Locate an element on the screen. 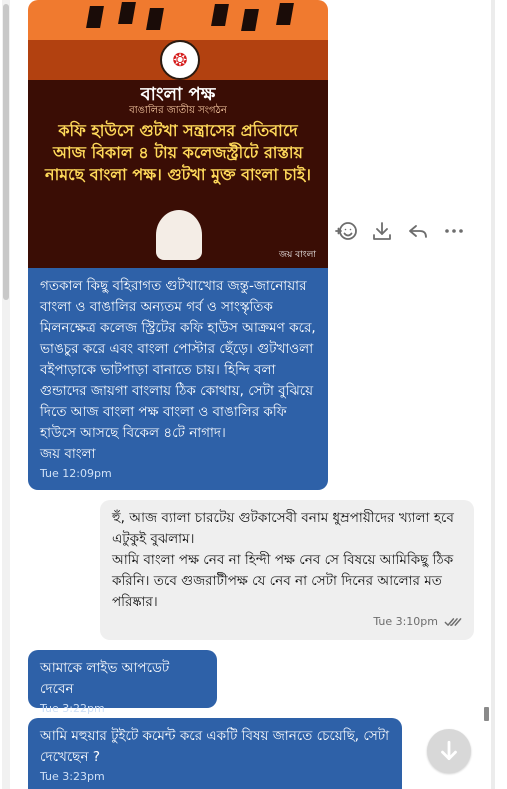 Image resolution: width=507 pixels, height=789 pixels. left-scrollbar is located at coordinates (6, 394).